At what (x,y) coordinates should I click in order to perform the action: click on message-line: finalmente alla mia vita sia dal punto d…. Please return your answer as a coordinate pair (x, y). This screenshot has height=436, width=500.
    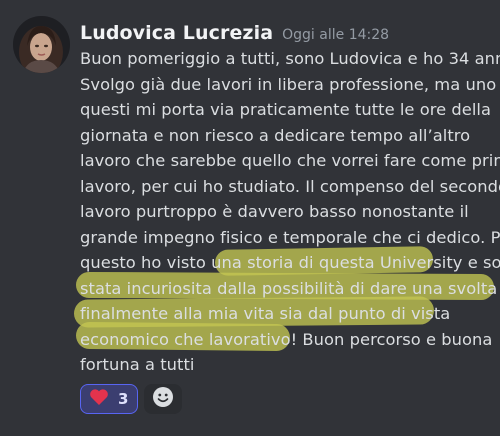
    Looking at the image, I should click on (284, 314).